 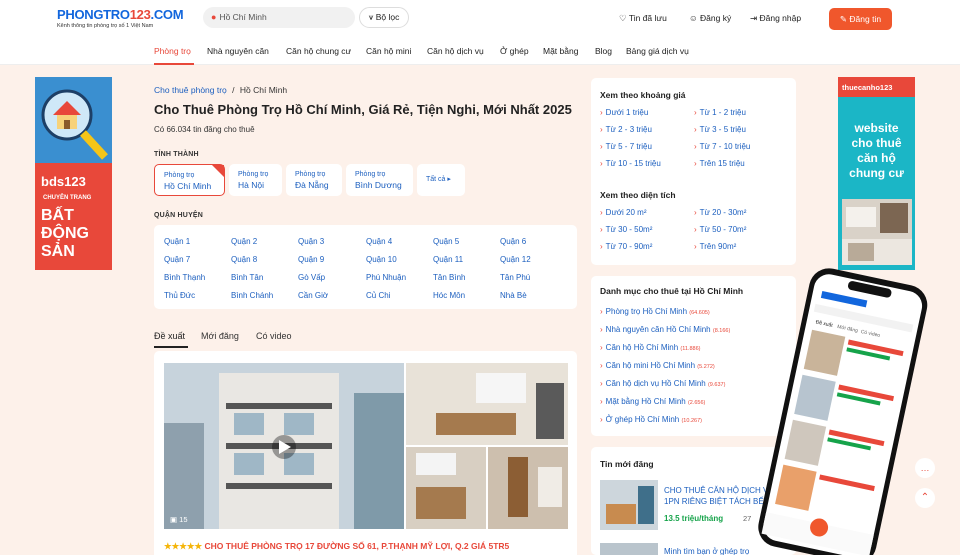 What do you see at coordinates (624, 112) in the screenshot?
I see `price-filter-link: › Dưới 1 triệu` at bounding box center [624, 112].